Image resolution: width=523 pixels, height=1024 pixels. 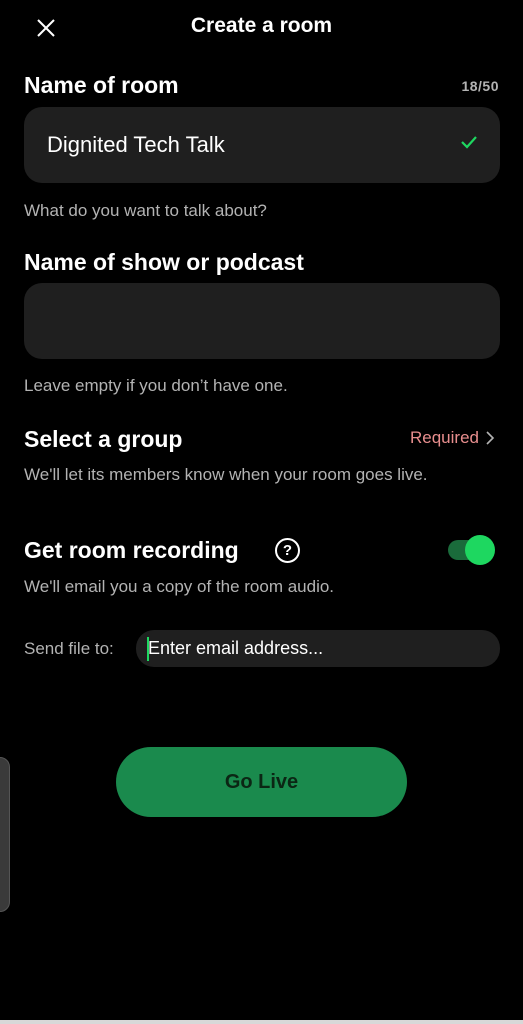 I want to click on check-icon, so click(x=469, y=142).